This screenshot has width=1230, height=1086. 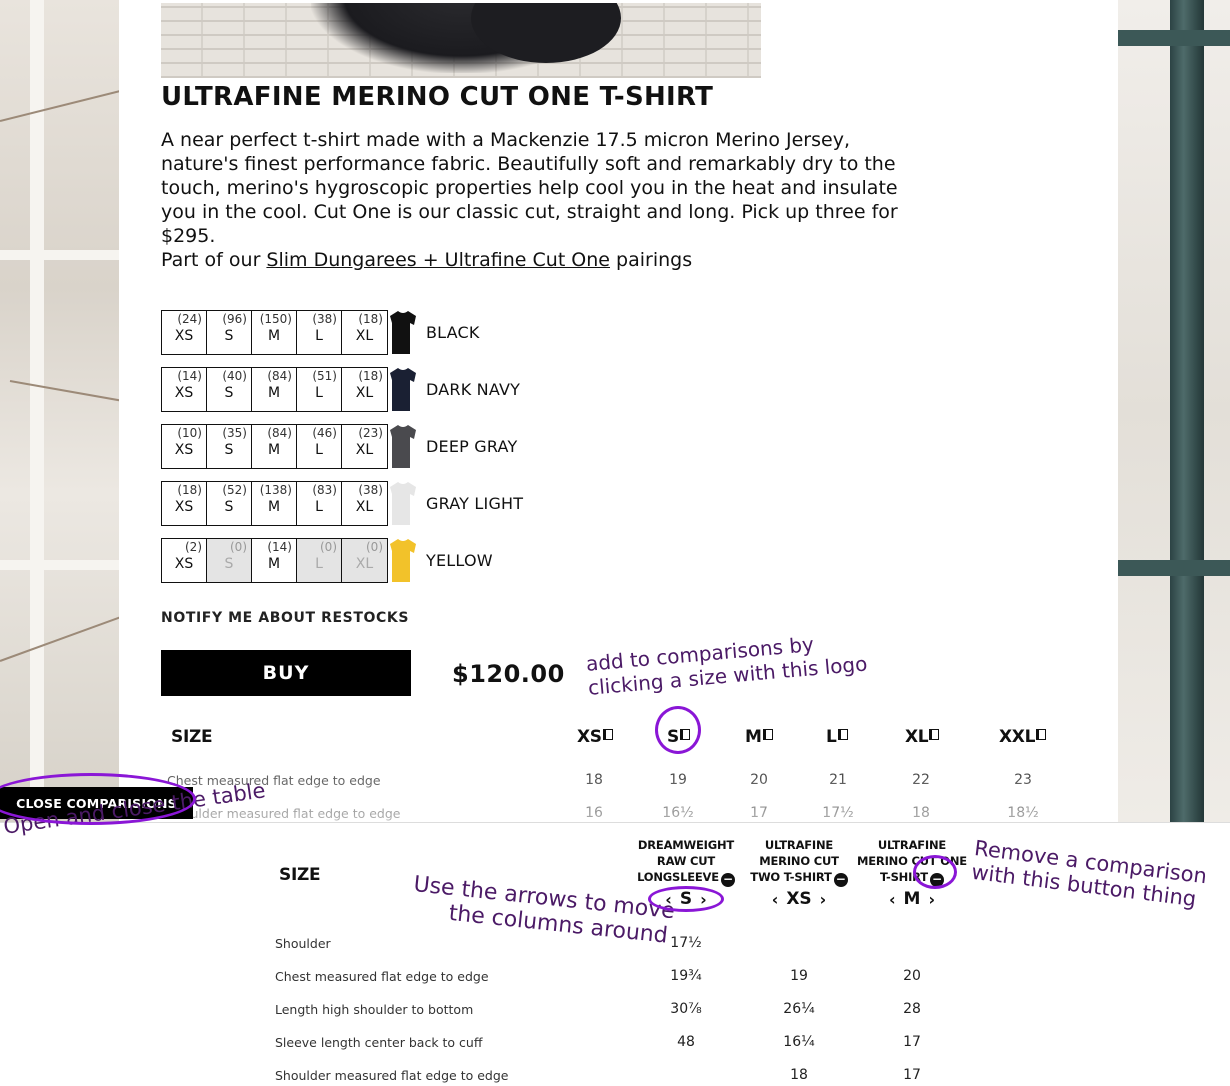 I want to click on name-text: RAW CUT, so click(x=686, y=861).